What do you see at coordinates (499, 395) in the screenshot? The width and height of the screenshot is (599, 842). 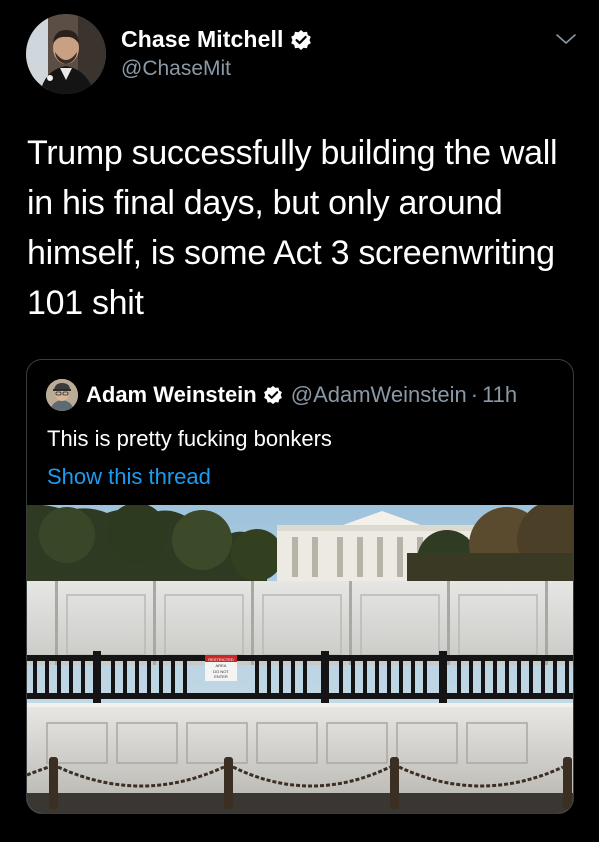 I see `quoted-timestamp: 11h` at bounding box center [499, 395].